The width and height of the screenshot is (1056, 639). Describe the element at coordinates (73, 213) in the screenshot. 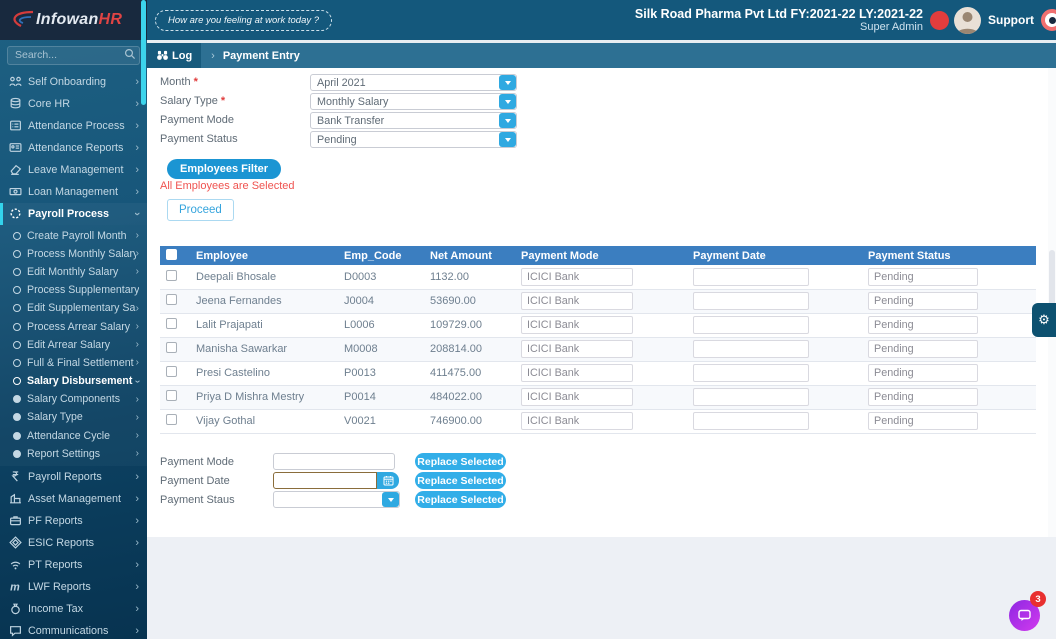

I see `sidebar-item-payroll-process: Payroll Process ›` at that location.